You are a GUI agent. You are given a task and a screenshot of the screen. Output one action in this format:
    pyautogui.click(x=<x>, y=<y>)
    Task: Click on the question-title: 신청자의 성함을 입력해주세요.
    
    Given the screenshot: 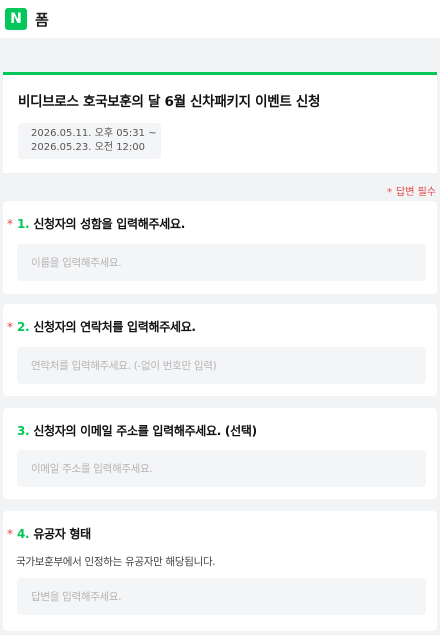 What is the action you would take?
    pyautogui.click(x=109, y=224)
    